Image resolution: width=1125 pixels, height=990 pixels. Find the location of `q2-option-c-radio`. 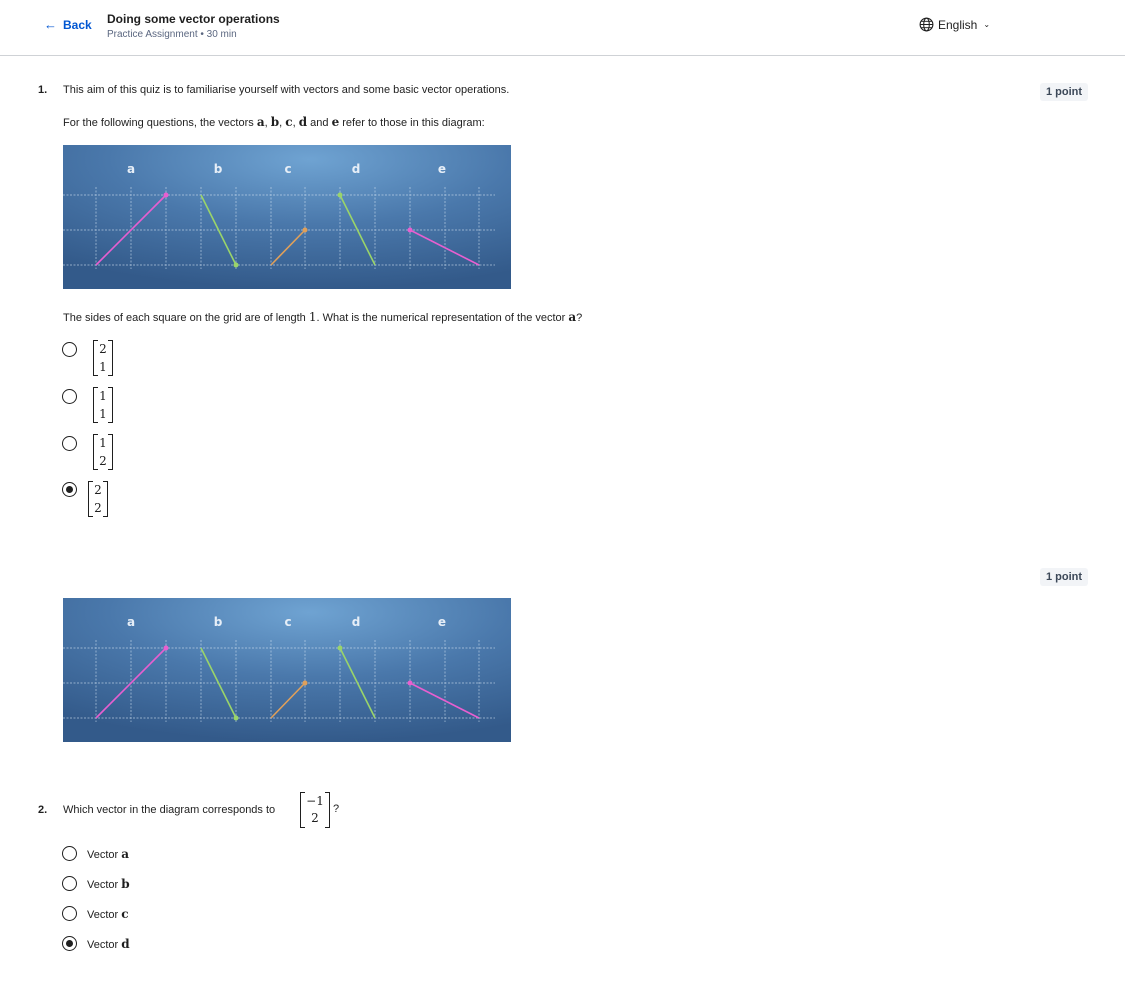

q2-option-c-radio is located at coordinates (69, 913).